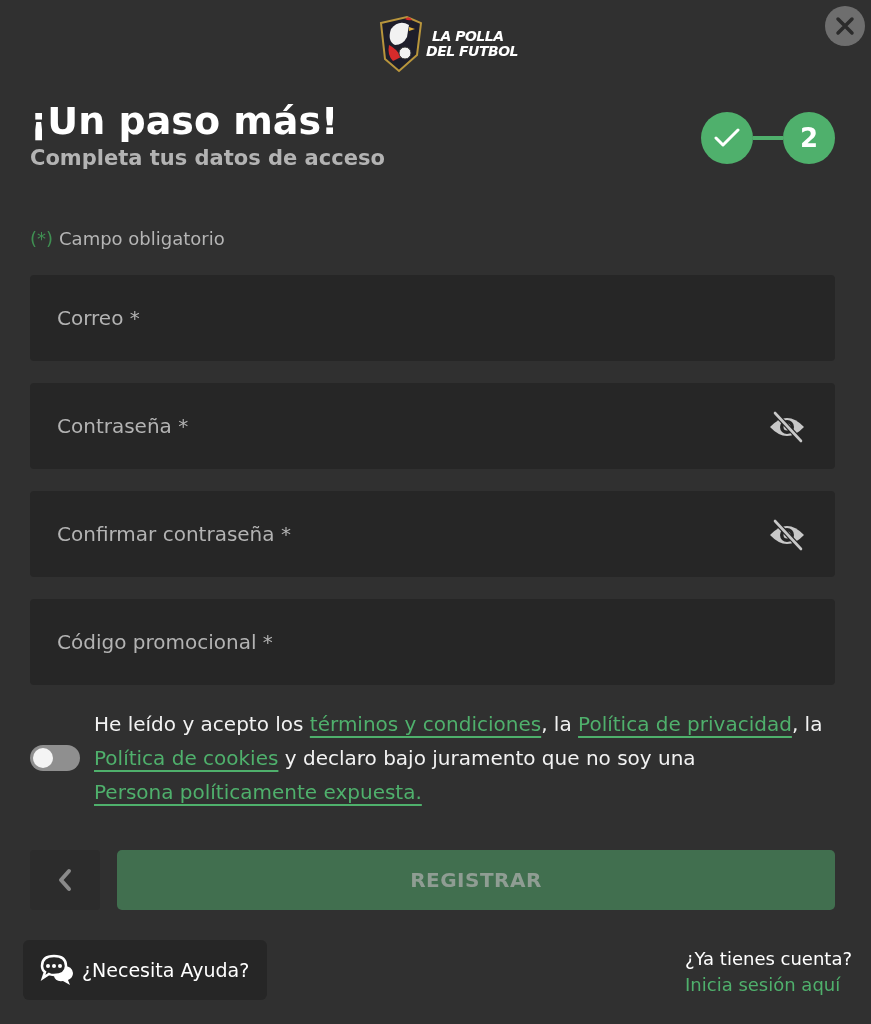 The height and width of the screenshot is (1024, 871). Describe the element at coordinates (432, 642) in the screenshot. I see `input-field: Código promocional *` at that location.